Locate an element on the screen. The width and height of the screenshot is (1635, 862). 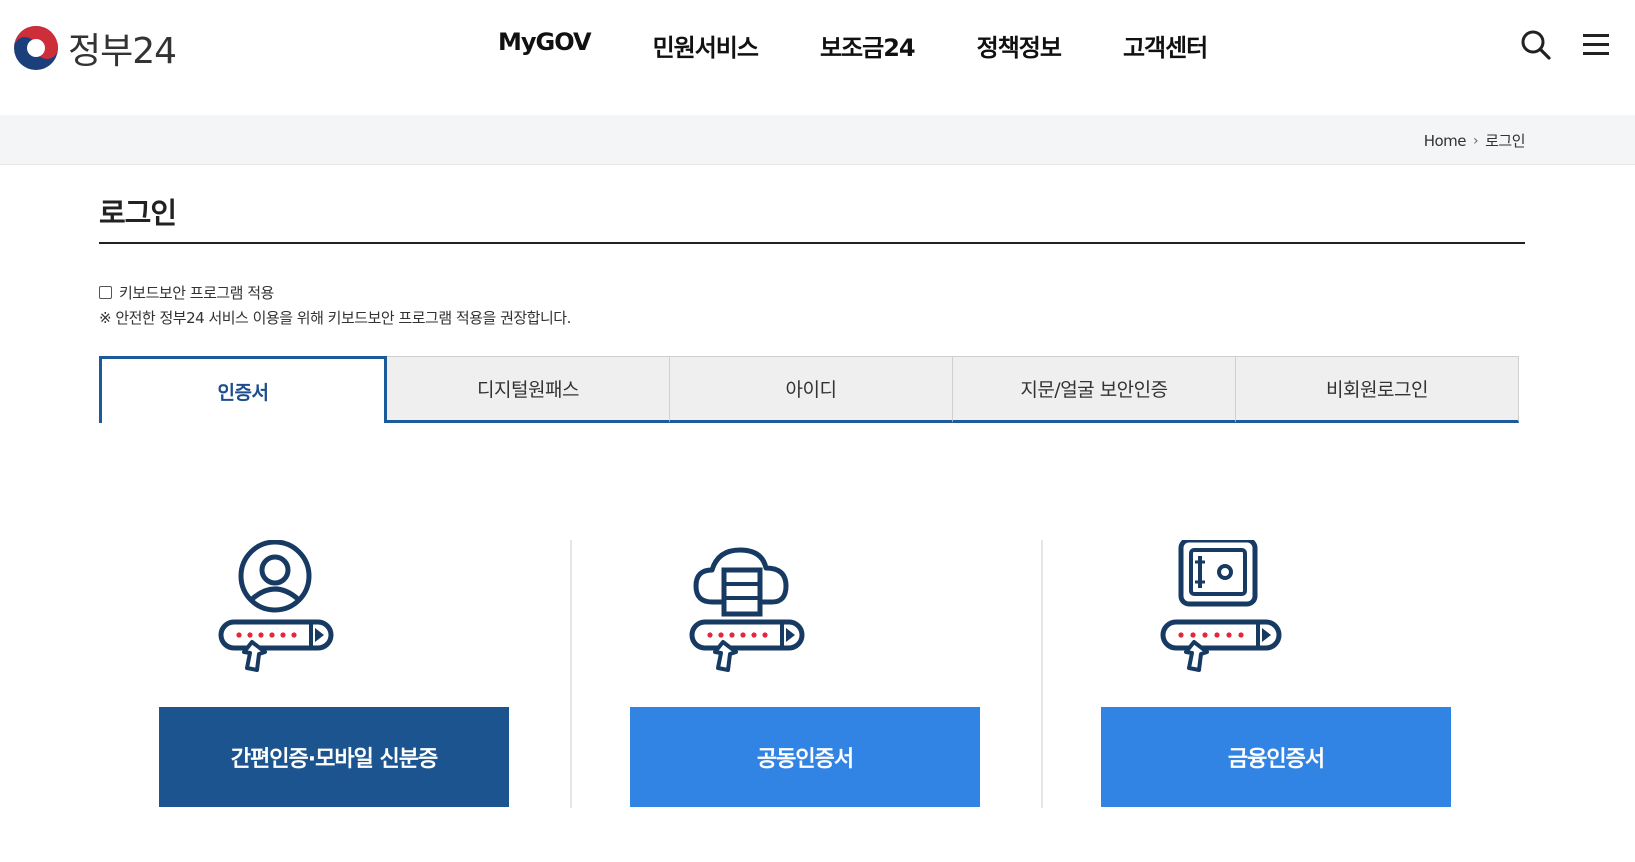
tab-certificate: 인증서 is located at coordinates (243, 389).